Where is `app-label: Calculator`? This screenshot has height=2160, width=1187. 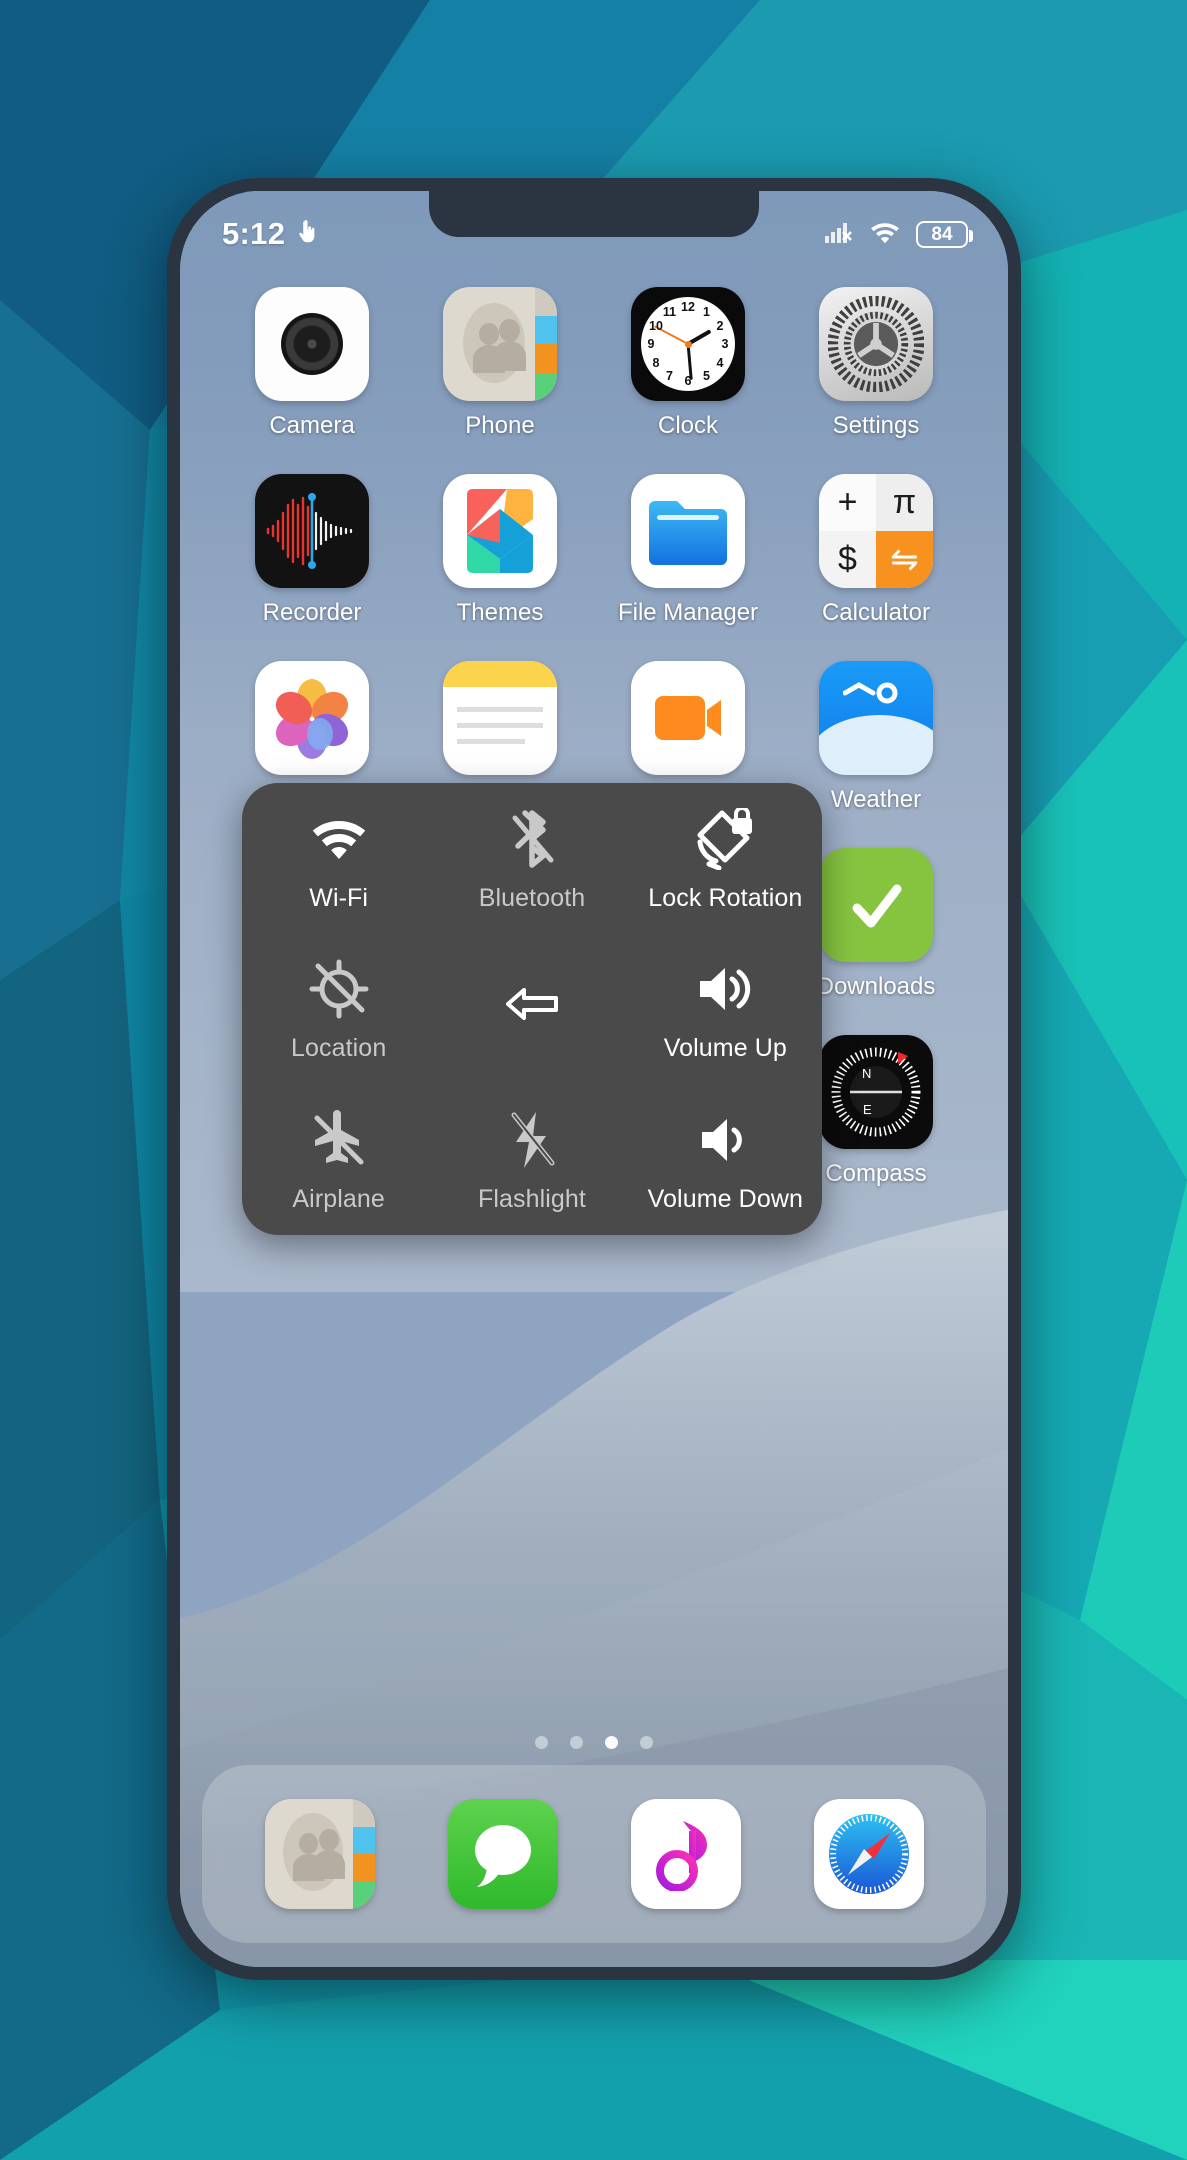 app-label: Calculator is located at coordinates (876, 612).